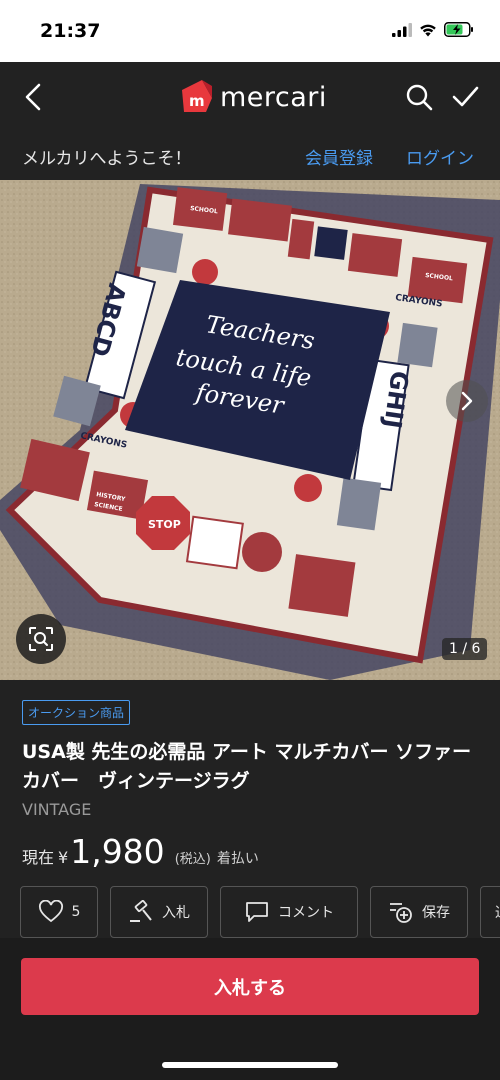 The image size is (500, 1080). I want to click on save-list-icon, so click(401, 913).